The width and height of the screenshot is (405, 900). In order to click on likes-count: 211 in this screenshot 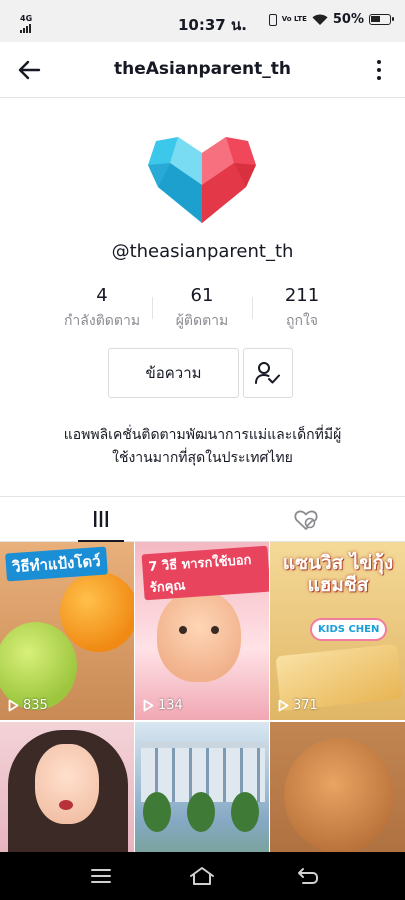, I will do `click(302, 295)`.